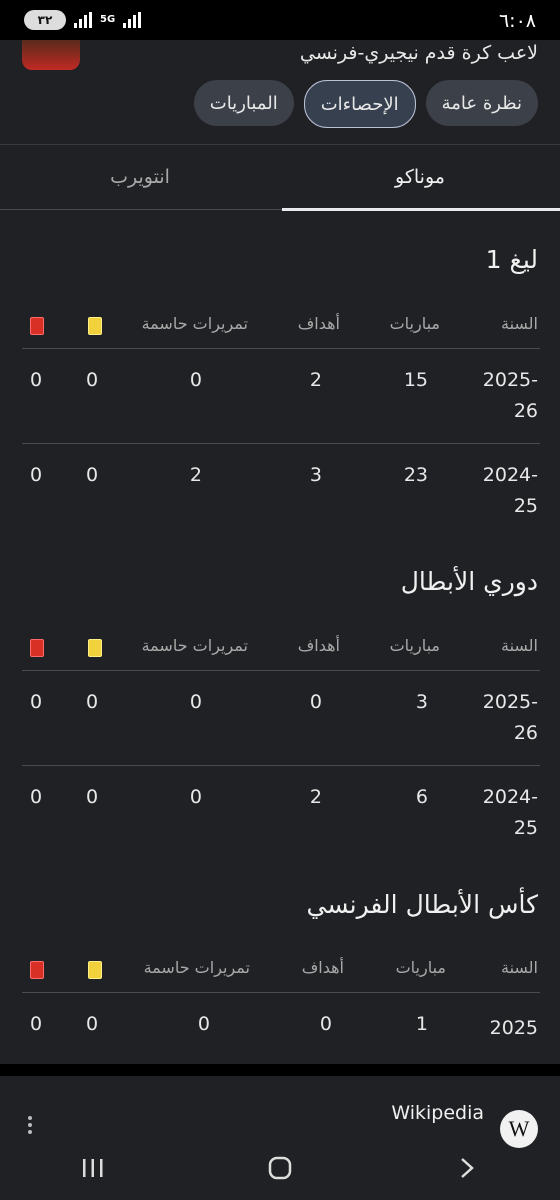 The width and height of the screenshot is (560, 1200). Describe the element at coordinates (421, 797) in the screenshot. I see `cell-matches: 6` at that location.